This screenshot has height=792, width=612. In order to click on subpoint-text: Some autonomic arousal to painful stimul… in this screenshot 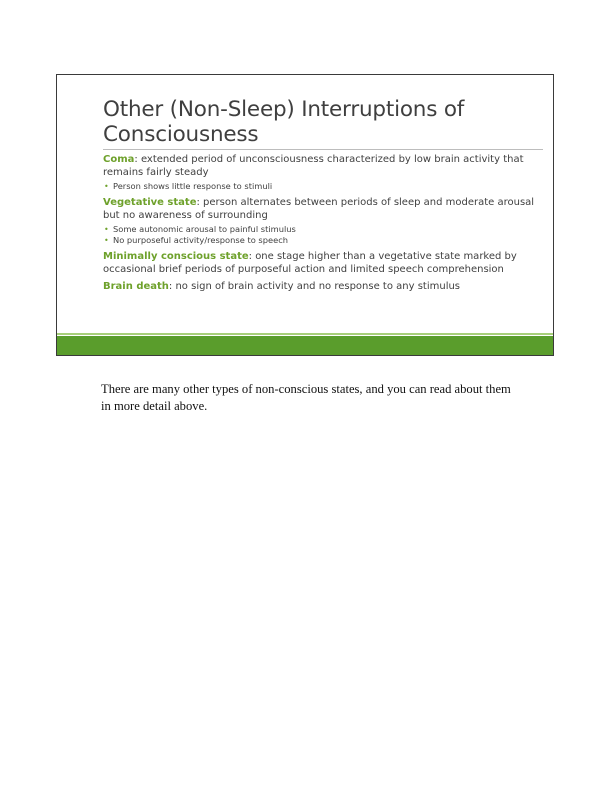, I will do `click(204, 229)`.